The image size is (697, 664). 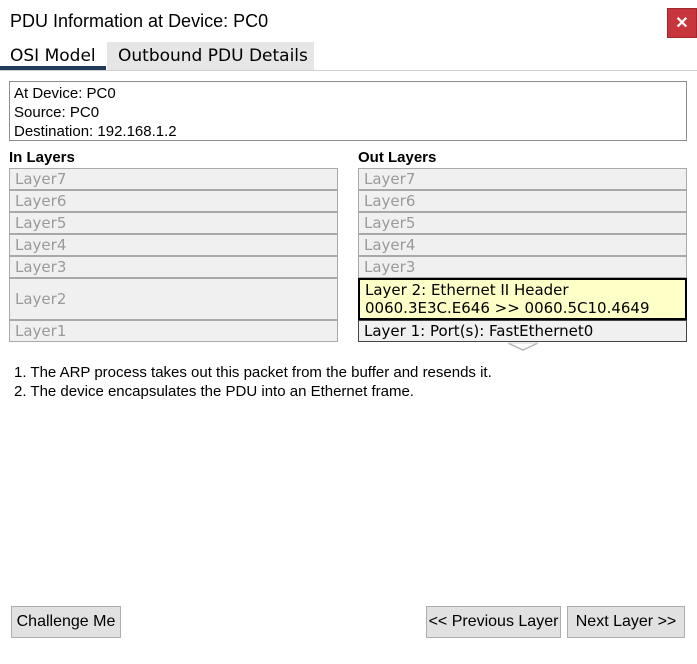 I want to click on in-layer-7: Layer7, so click(x=173, y=179).